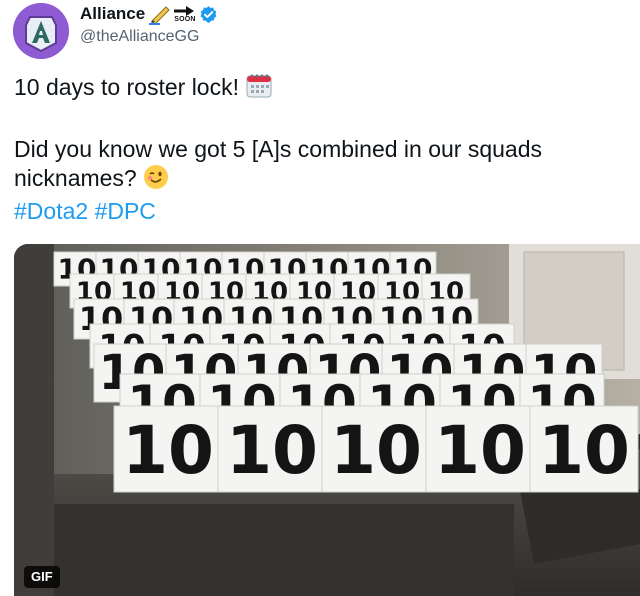 This screenshot has height=596, width=640. I want to click on avatar, so click(41, 31).